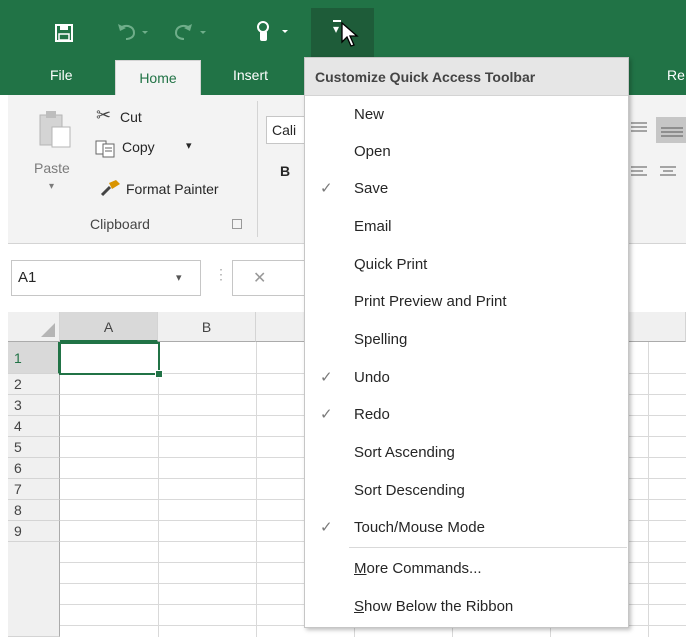 Image resolution: width=686 pixels, height=637 pixels. What do you see at coordinates (18, 468) in the screenshot?
I see `row-header-label: 6` at bounding box center [18, 468].